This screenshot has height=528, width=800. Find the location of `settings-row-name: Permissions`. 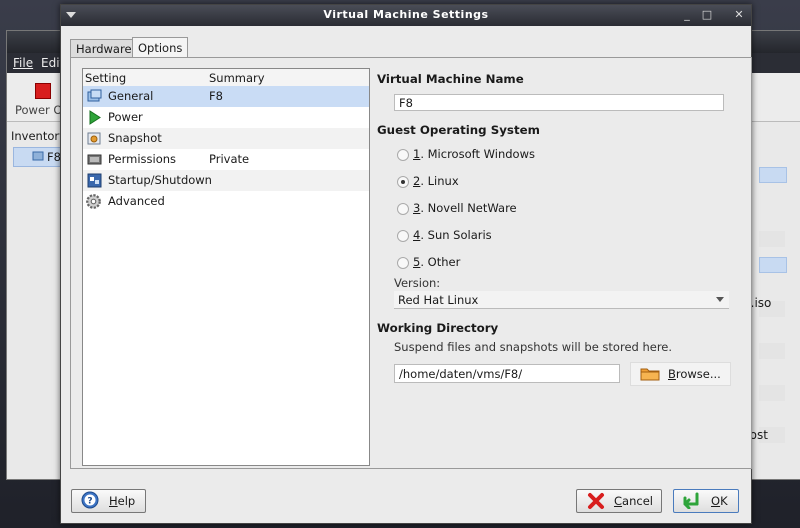

settings-row-name: Permissions is located at coordinates (142, 159).